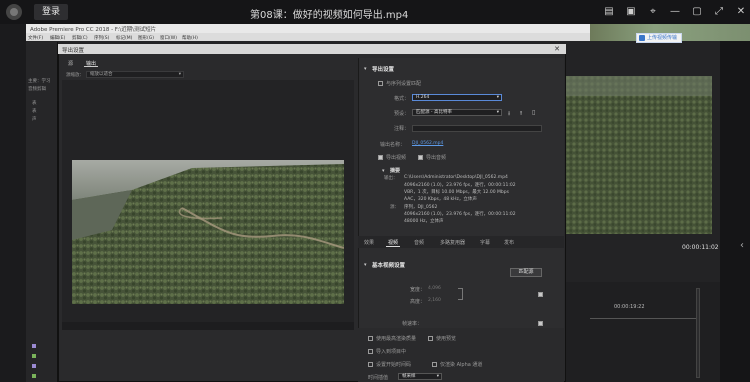 The width and height of the screenshot is (750, 382). I want to click on link-dimensions-icon, so click(460, 294).